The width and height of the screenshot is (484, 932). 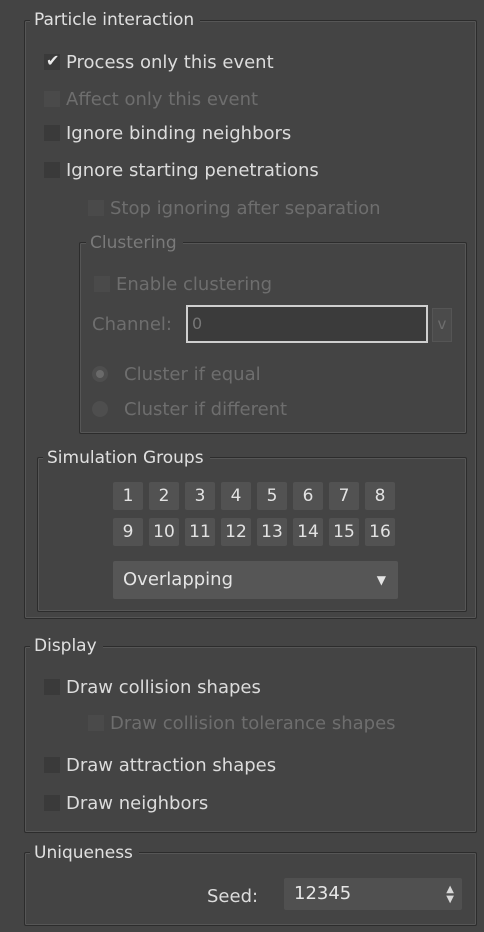 What do you see at coordinates (380, 532) in the screenshot?
I see `group-button-16: 16` at bounding box center [380, 532].